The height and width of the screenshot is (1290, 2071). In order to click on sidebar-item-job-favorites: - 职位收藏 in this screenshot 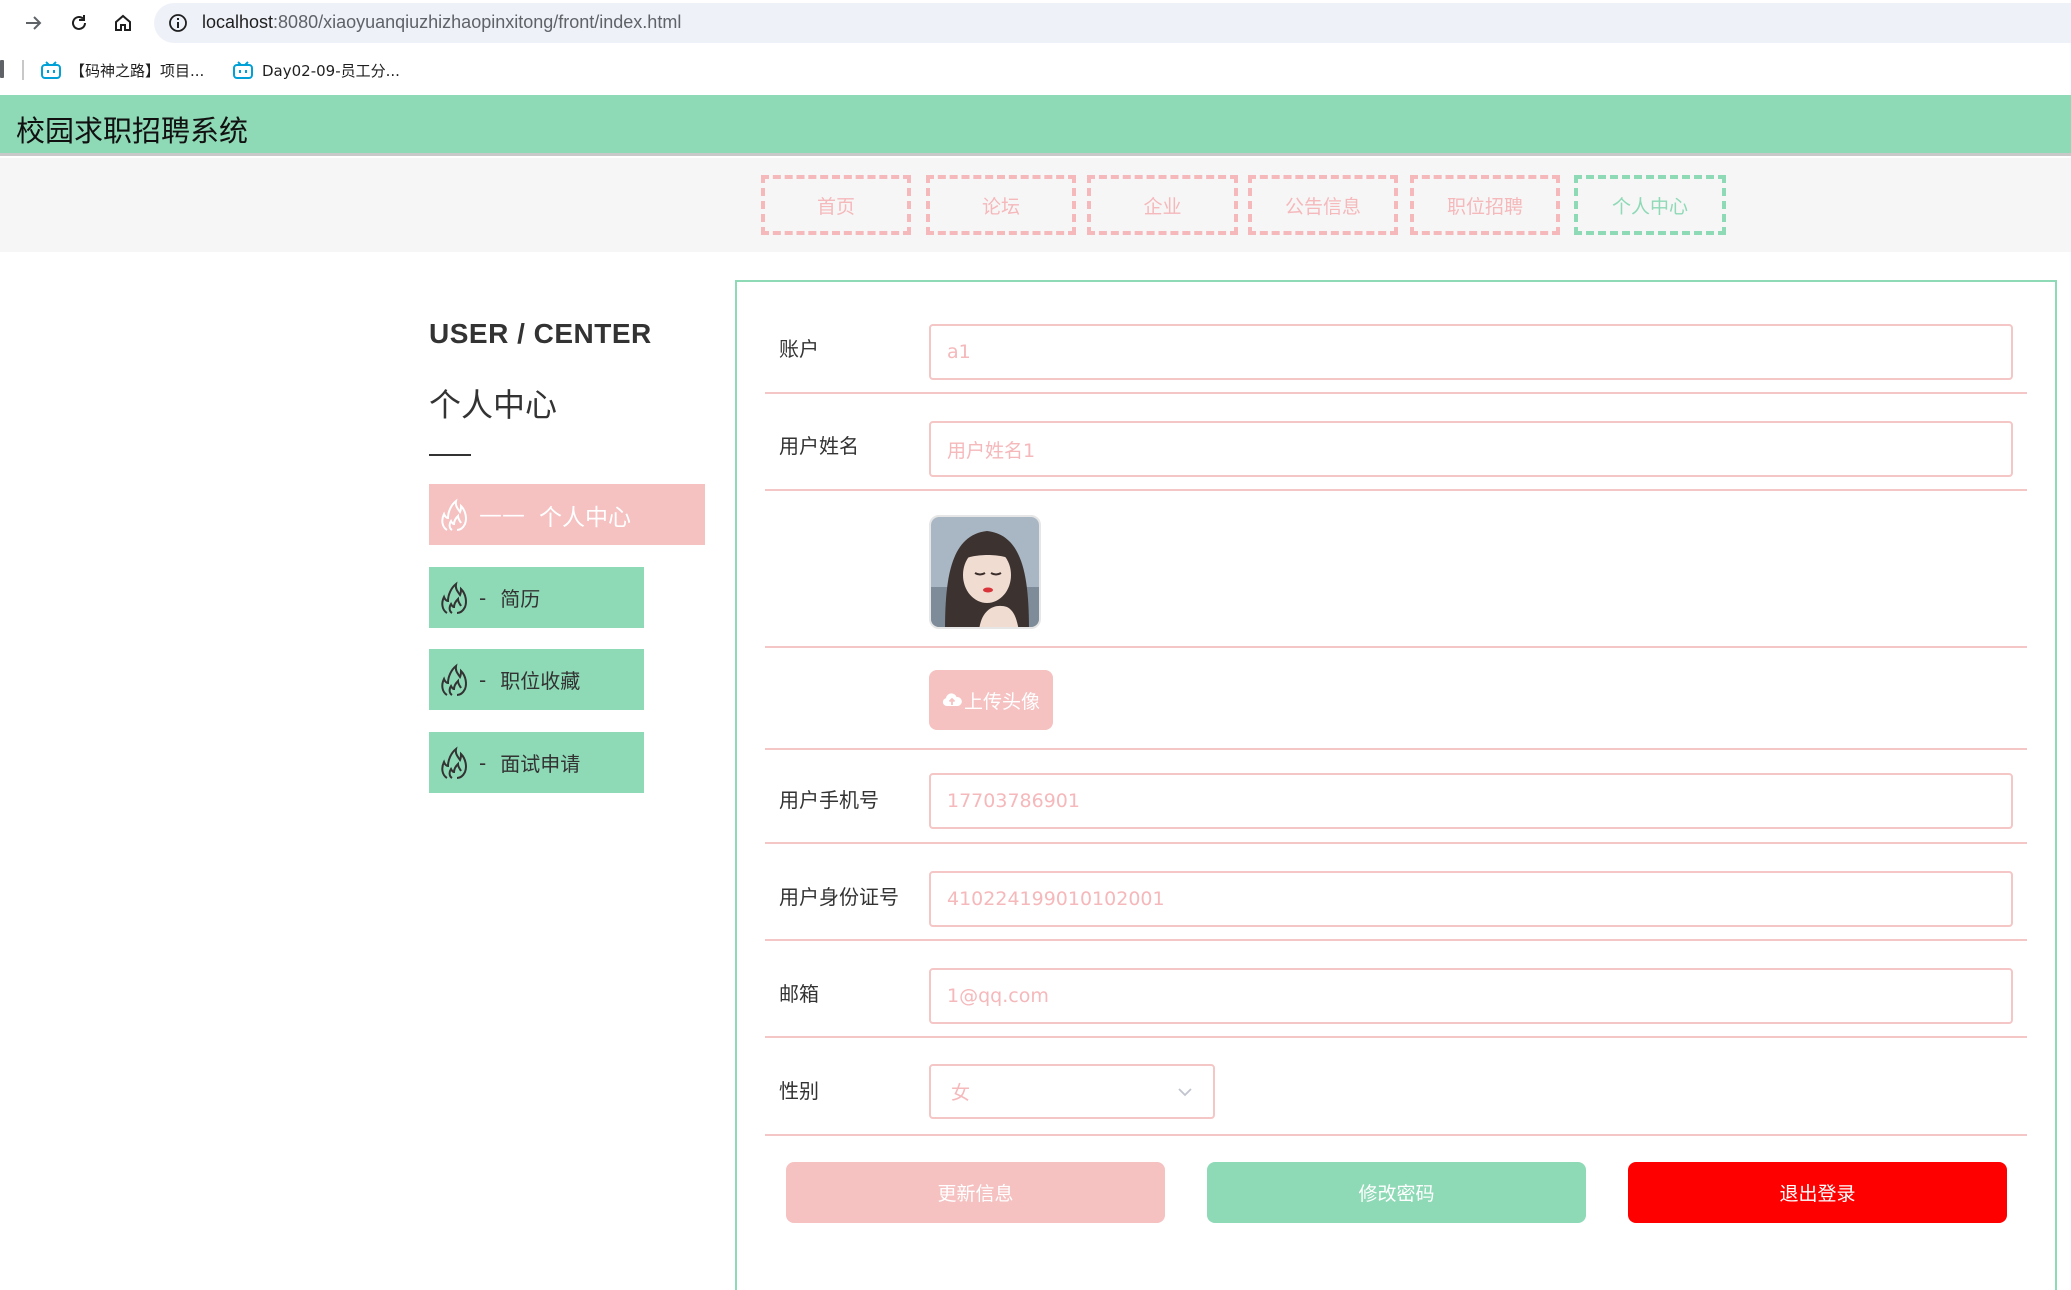, I will do `click(536, 679)`.